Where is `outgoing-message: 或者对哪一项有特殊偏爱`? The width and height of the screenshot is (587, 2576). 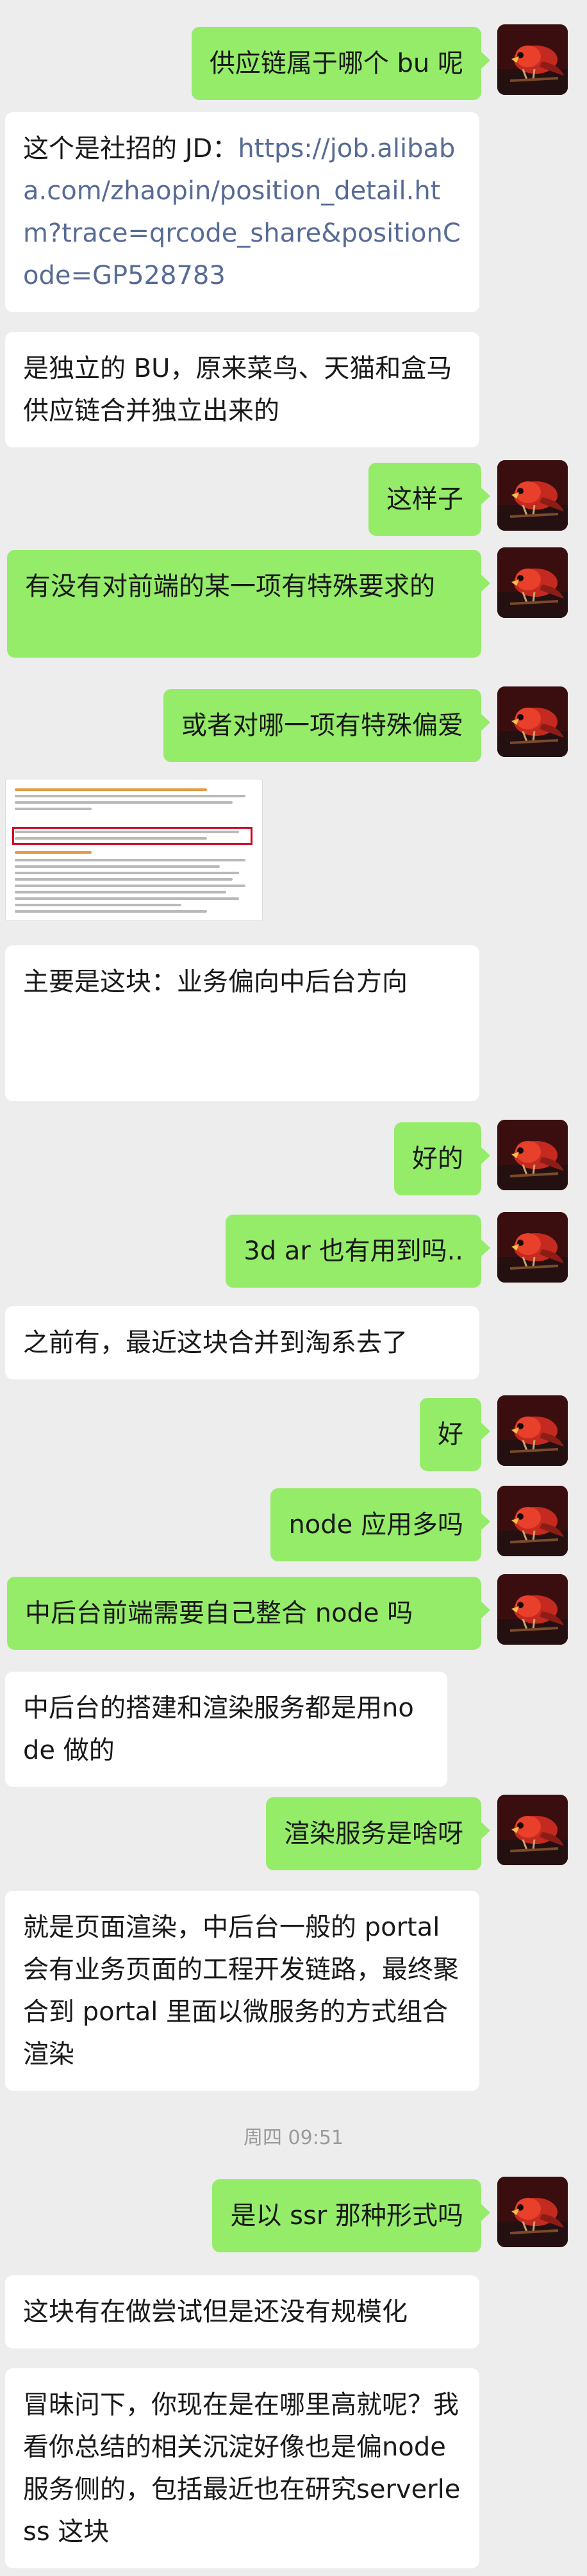 outgoing-message: 或者对哪一项有特殊偏爱 is located at coordinates (293, 724).